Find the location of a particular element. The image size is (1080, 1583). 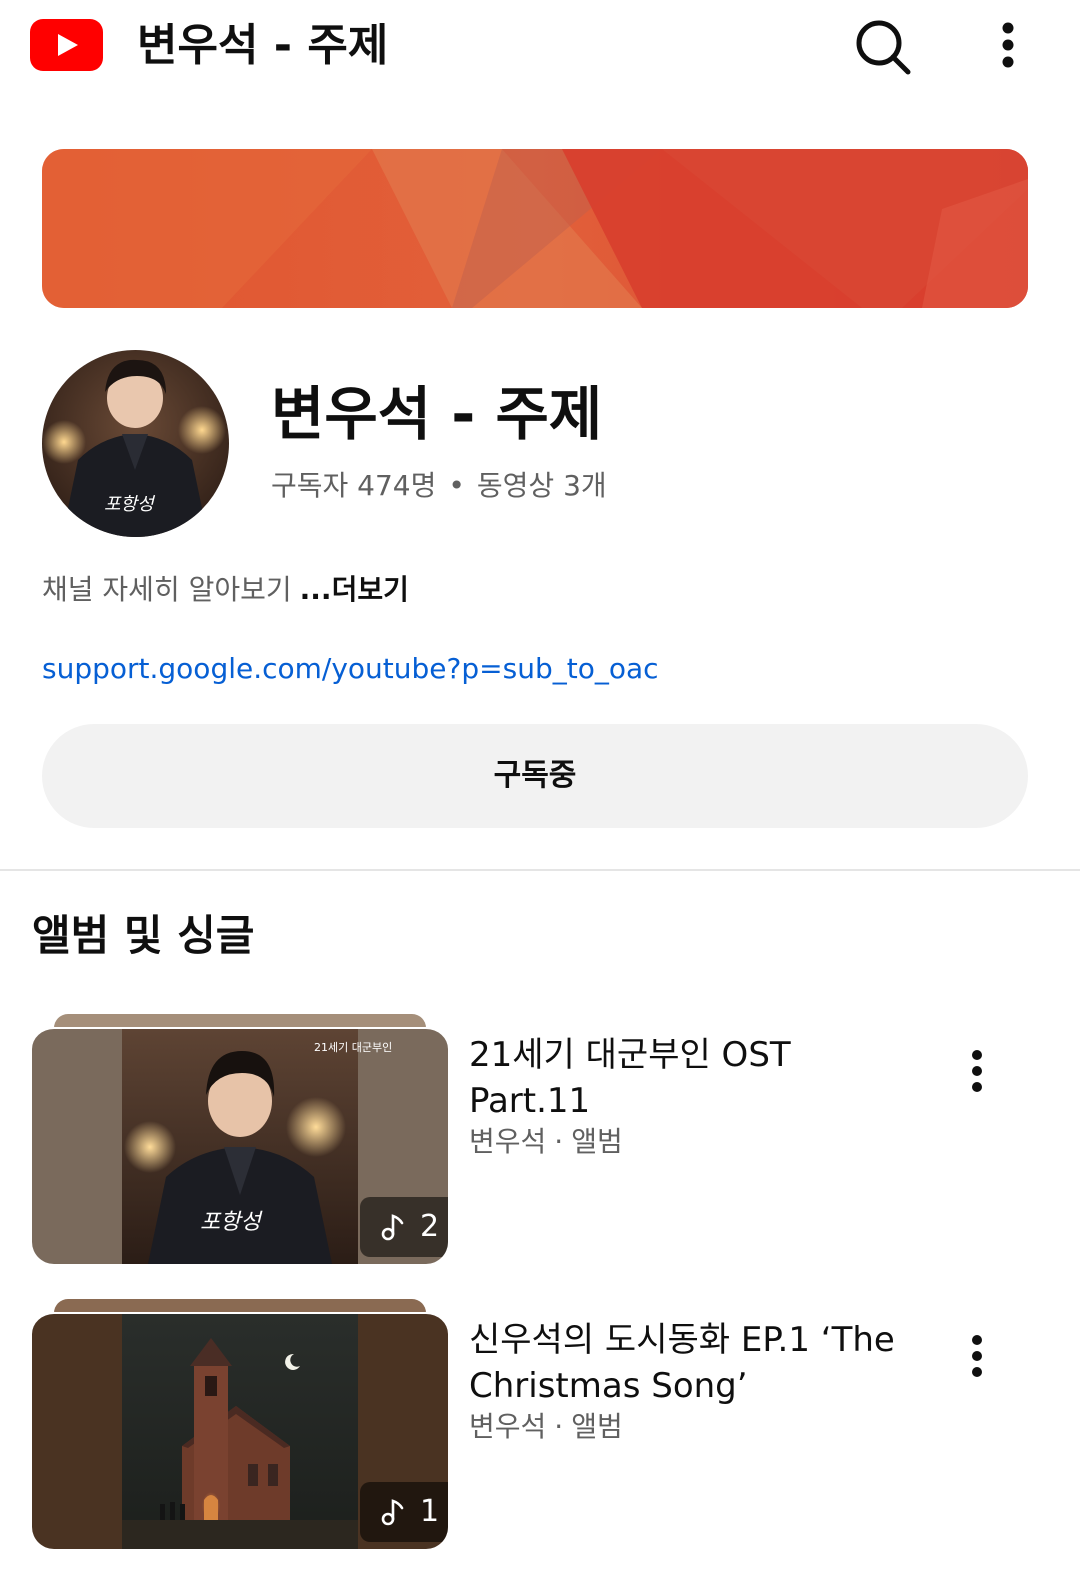

more-options-button is located at coordinates (1008, 46).